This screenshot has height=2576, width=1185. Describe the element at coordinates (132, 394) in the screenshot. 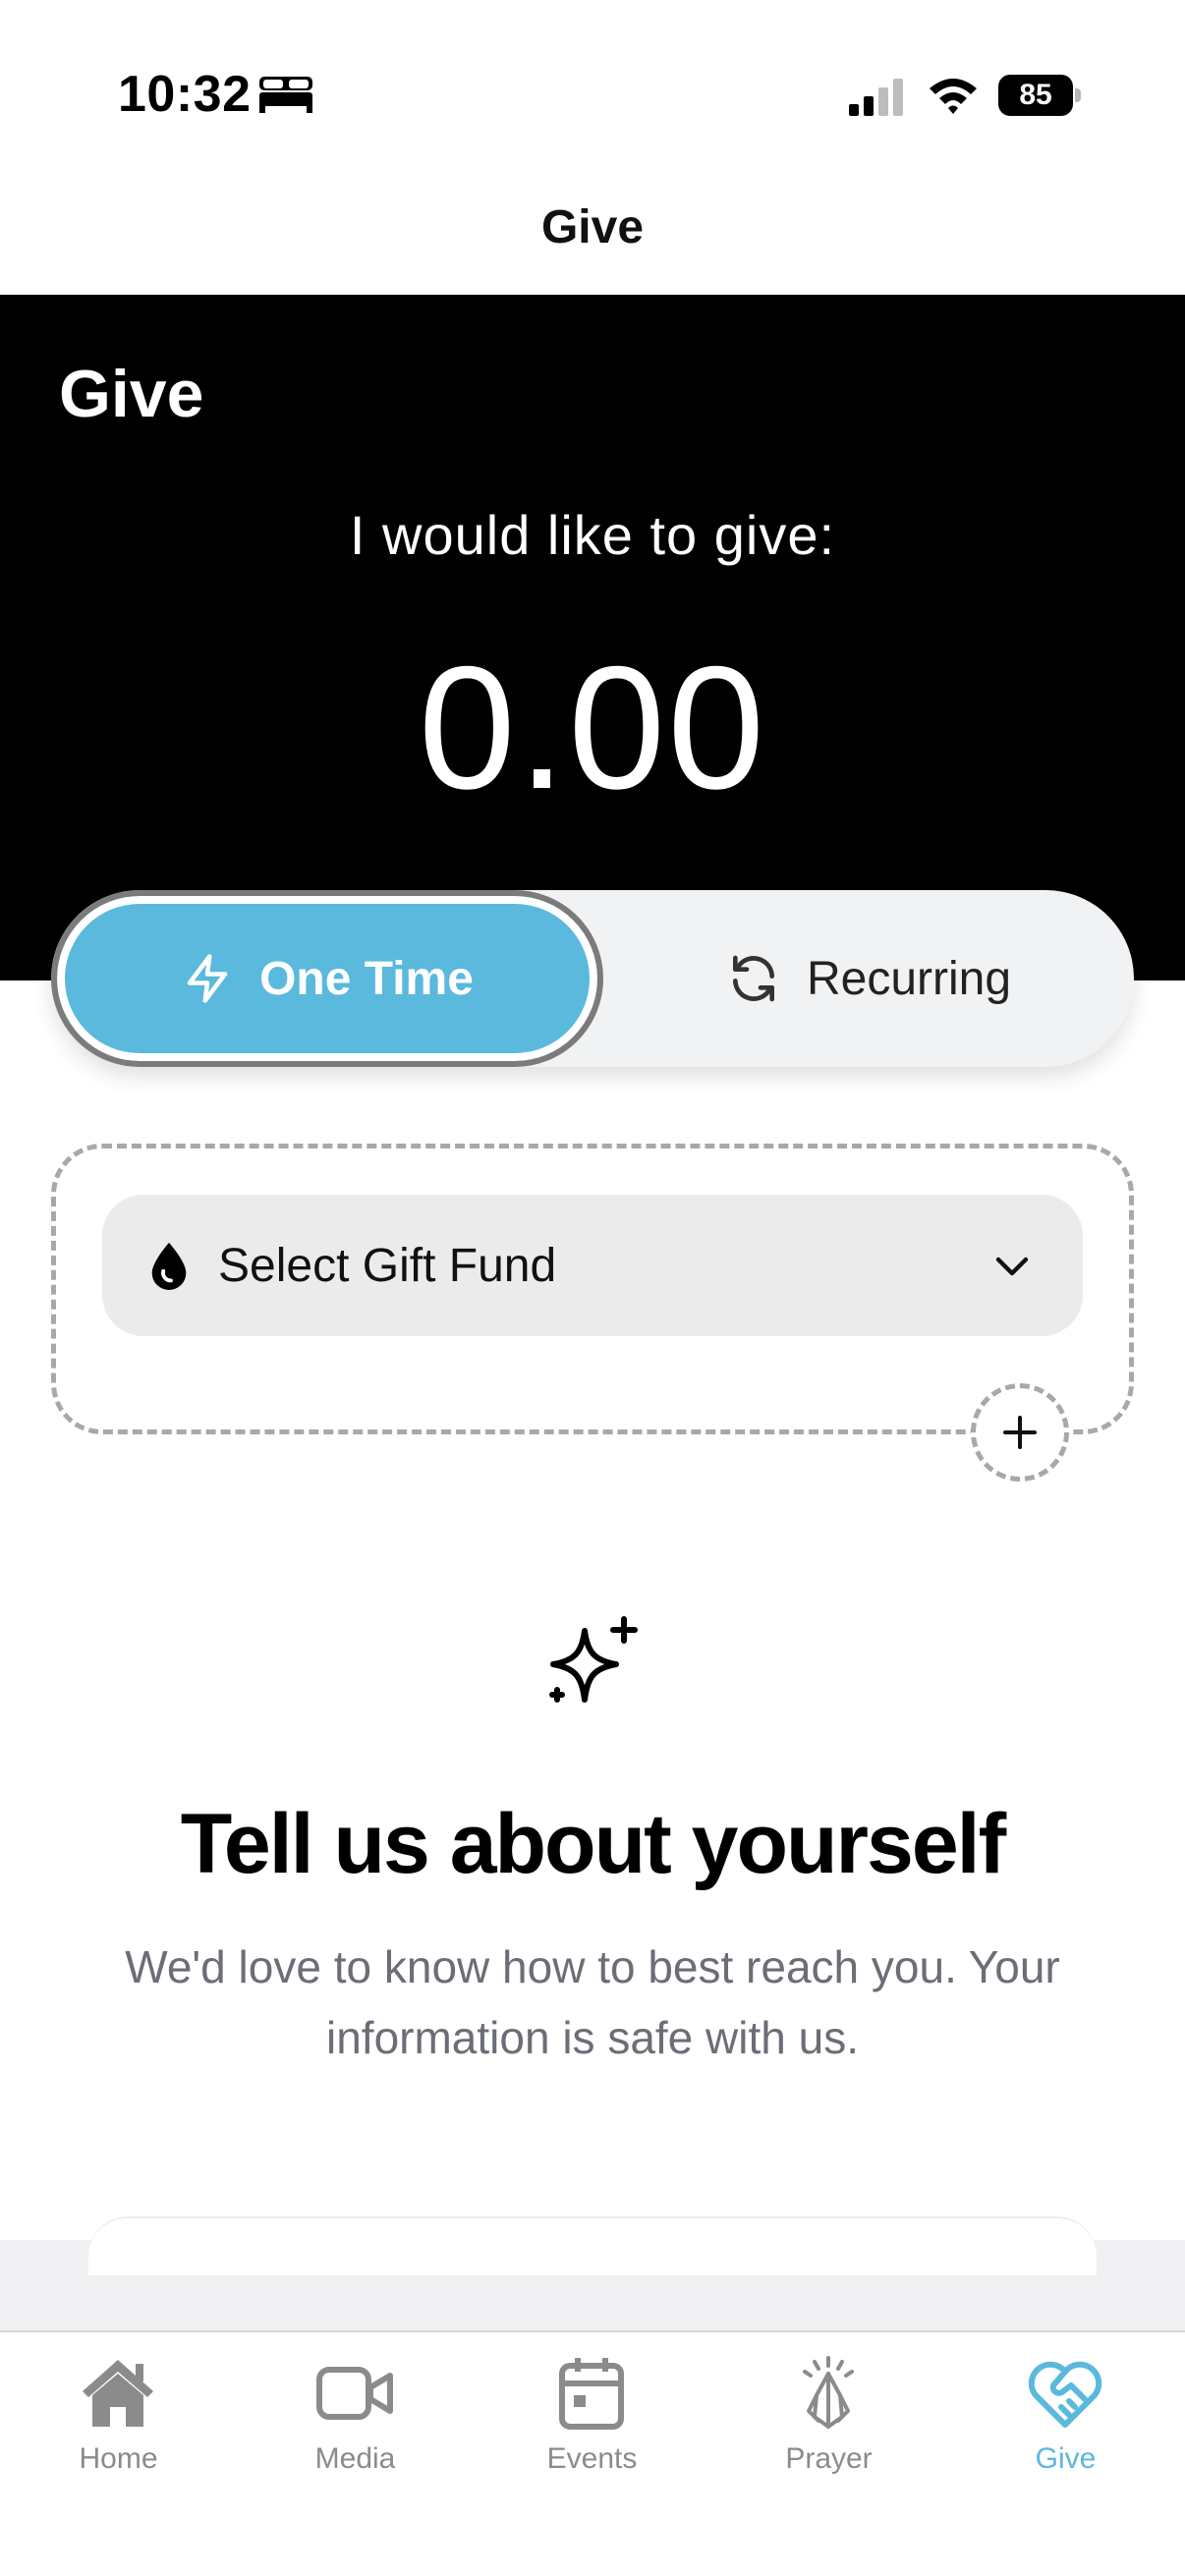

I see `hero-title: Give` at that location.